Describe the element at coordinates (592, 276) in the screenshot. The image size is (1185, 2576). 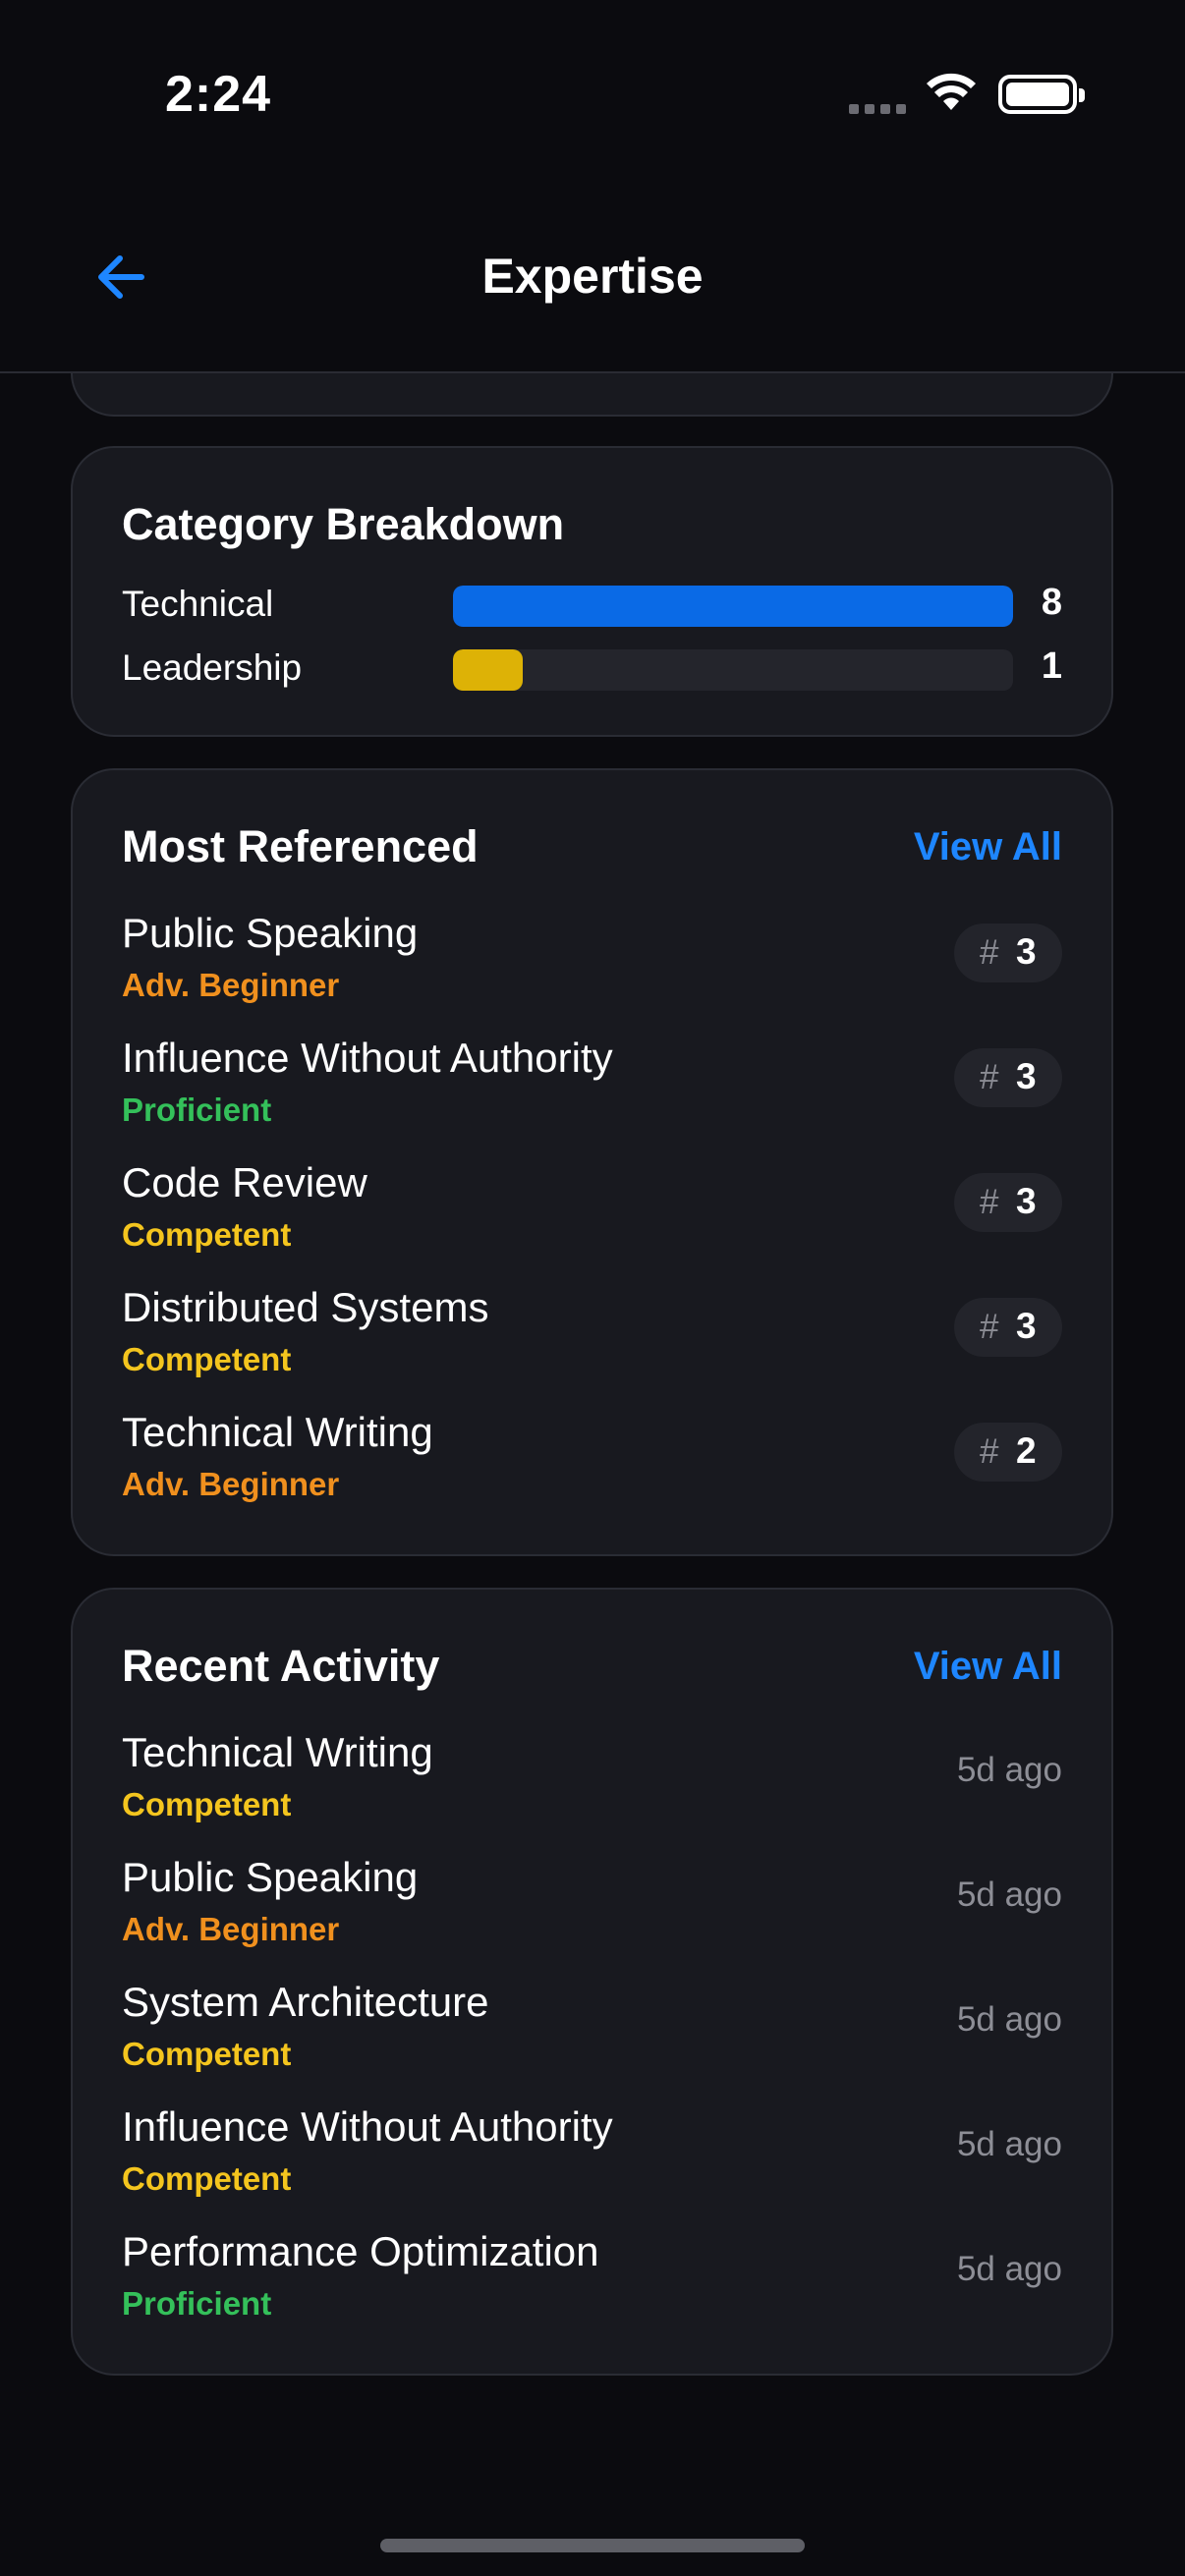
I see `page-title: Expertise` at that location.